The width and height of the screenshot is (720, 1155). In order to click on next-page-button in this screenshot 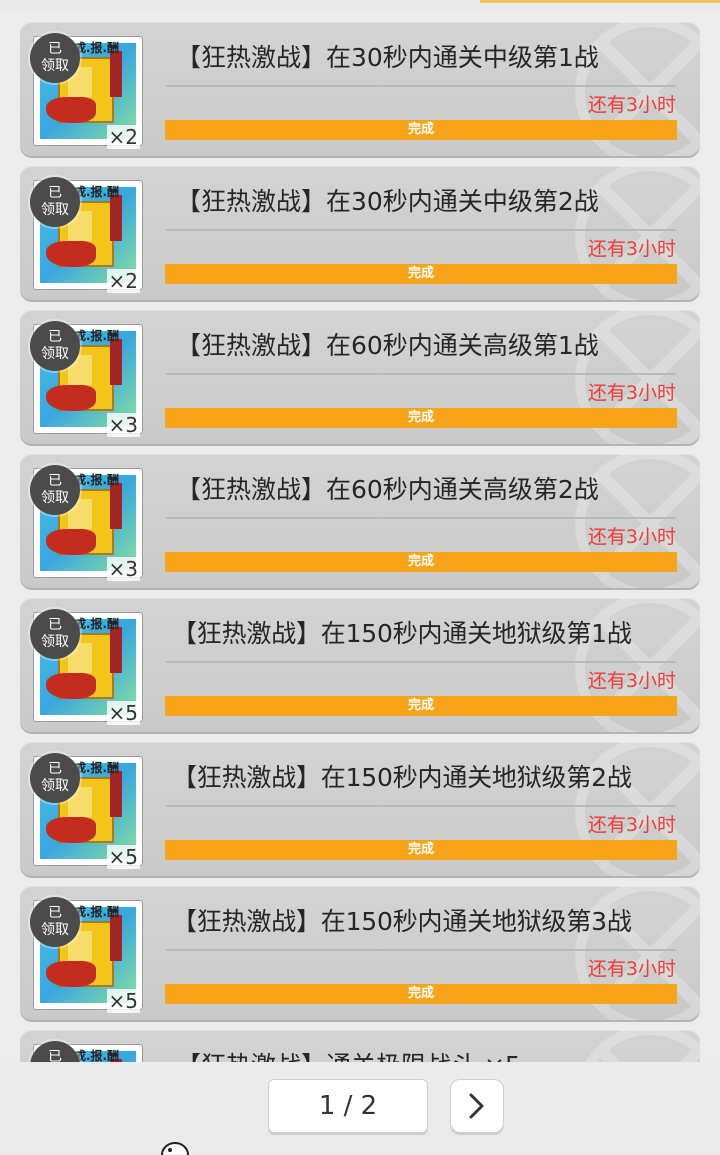, I will do `click(477, 1106)`.